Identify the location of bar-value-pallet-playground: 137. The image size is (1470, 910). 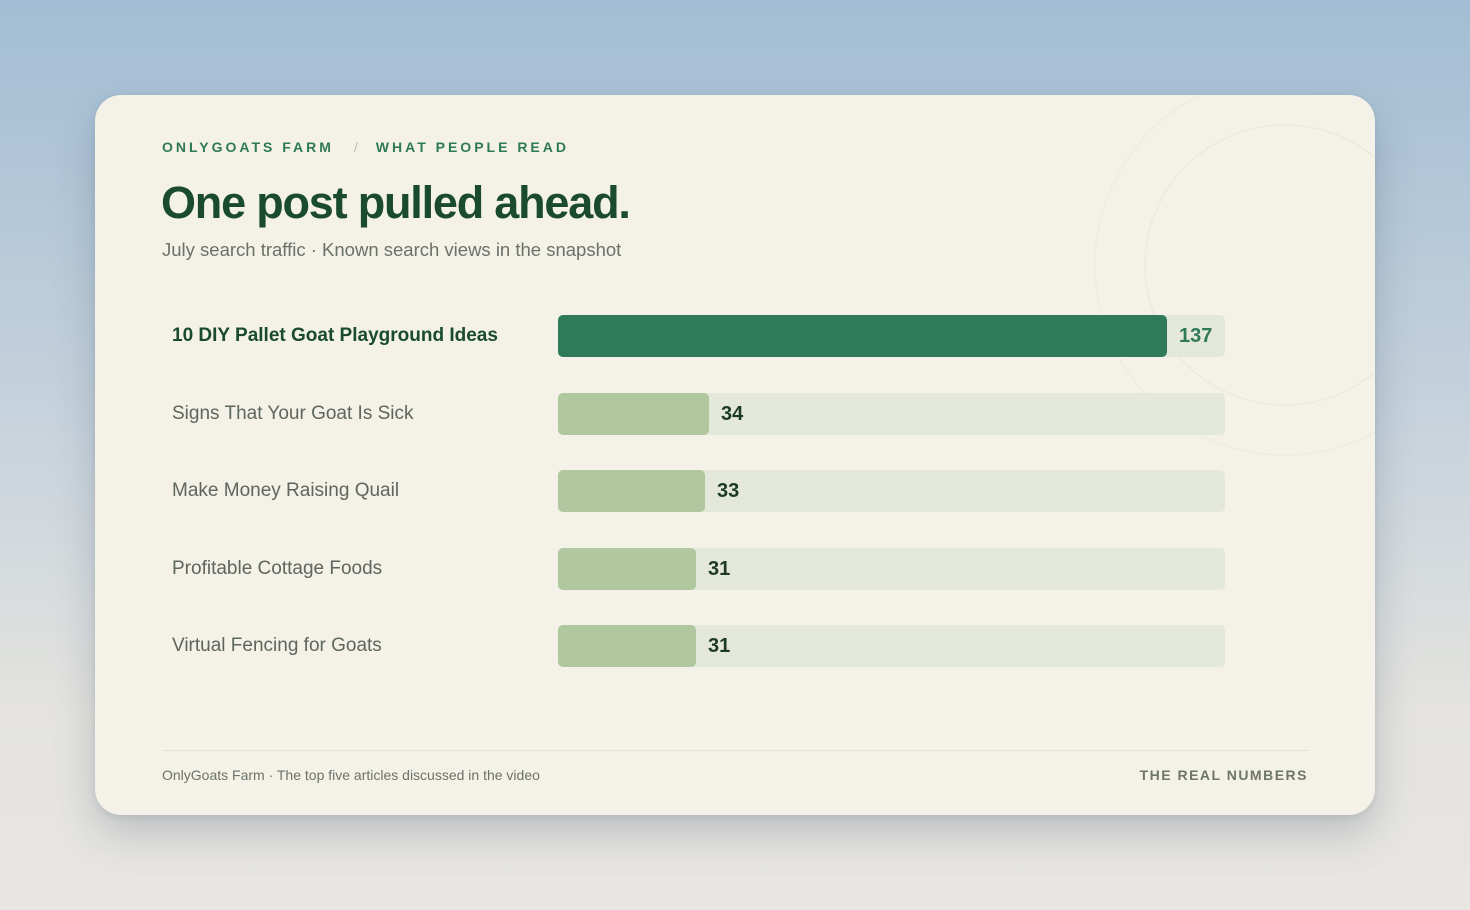
(1196, 336).